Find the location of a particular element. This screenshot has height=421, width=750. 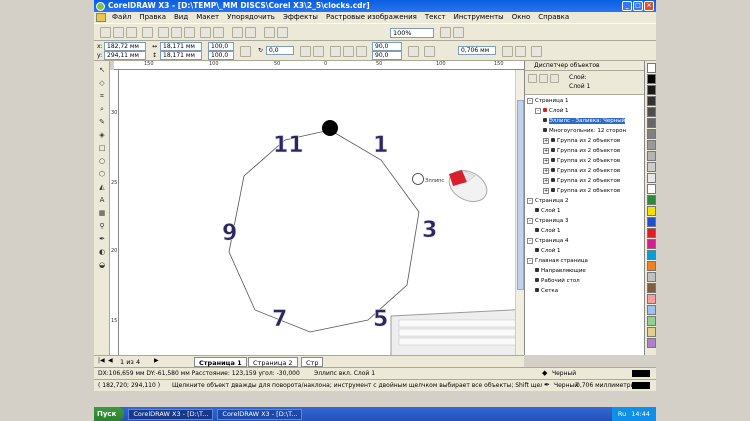

export-icon is located at coordinates (250, 32).